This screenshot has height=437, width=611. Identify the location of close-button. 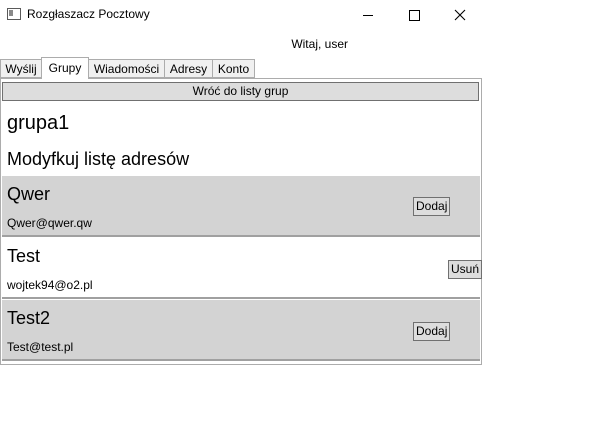
(460, 15).